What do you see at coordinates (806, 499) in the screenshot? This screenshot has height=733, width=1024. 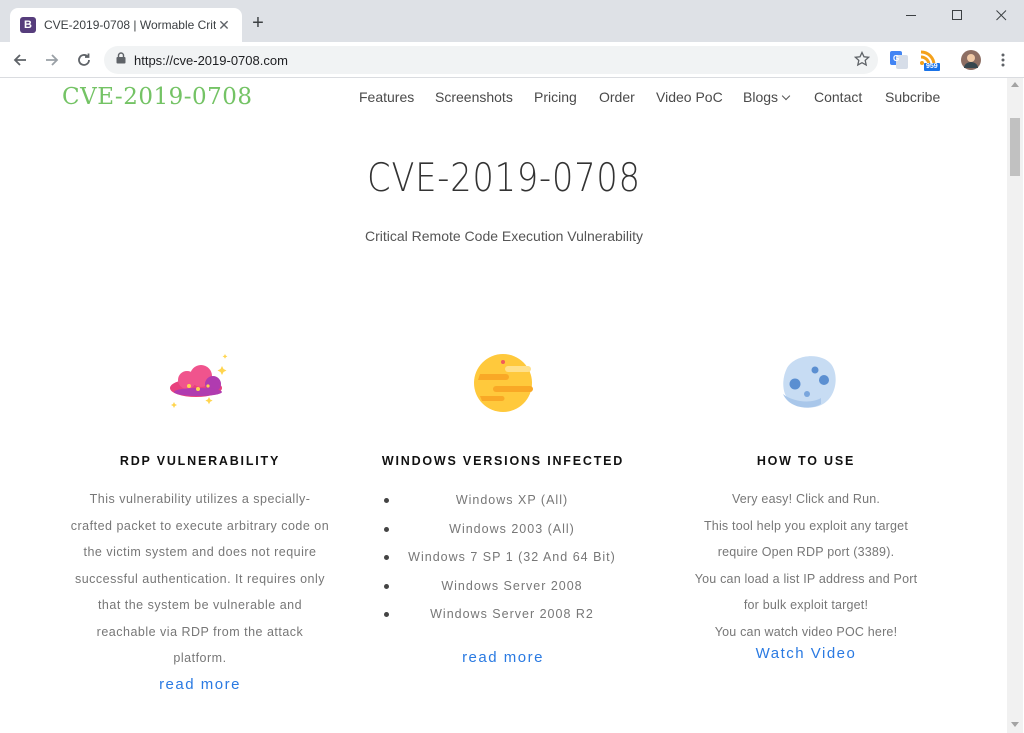 I see `howto-line: Very easy! Click and Run.` at bounding box center [806, 499].